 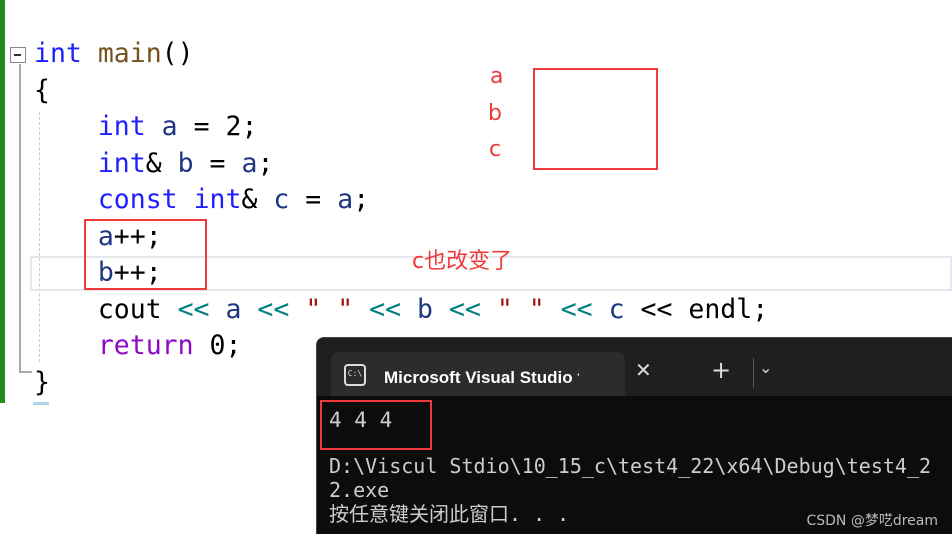 I want to click on label-b: b, so click(x=495, y=113).